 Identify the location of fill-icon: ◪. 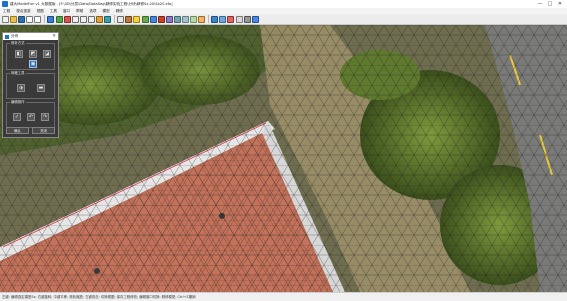
(47, 54).